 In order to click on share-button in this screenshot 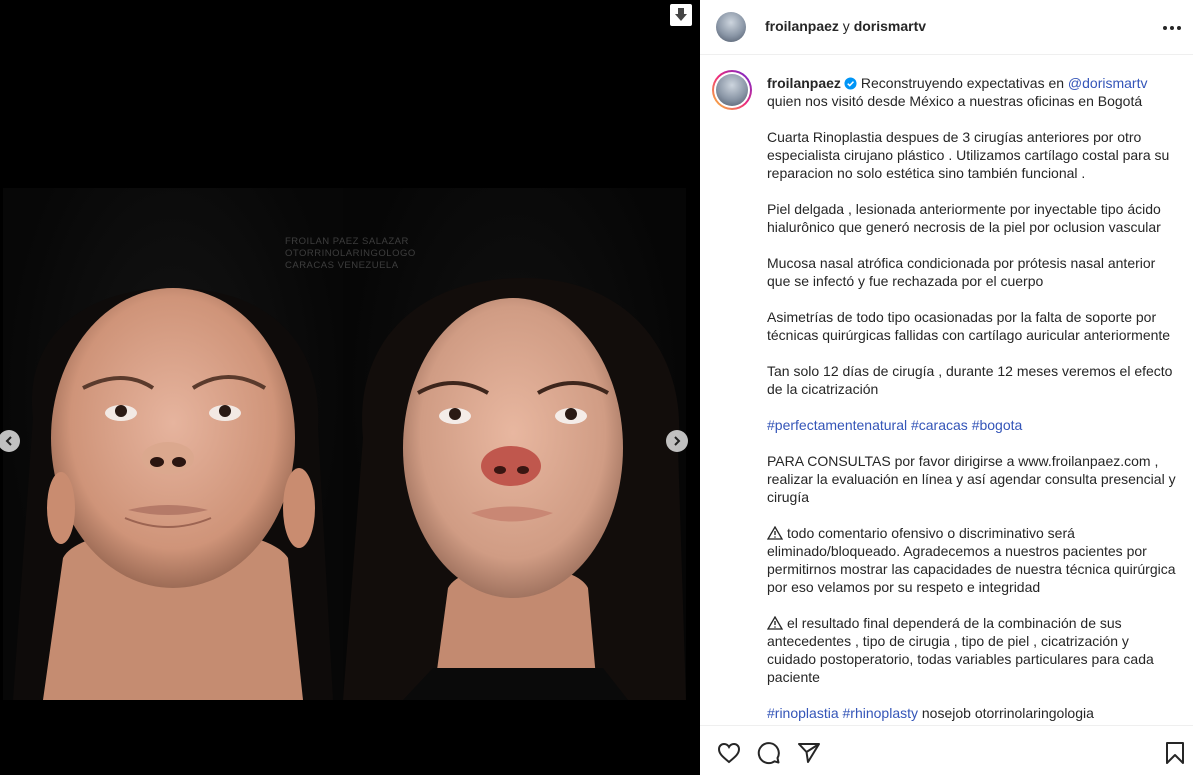, I will do `click(809, 753)`.